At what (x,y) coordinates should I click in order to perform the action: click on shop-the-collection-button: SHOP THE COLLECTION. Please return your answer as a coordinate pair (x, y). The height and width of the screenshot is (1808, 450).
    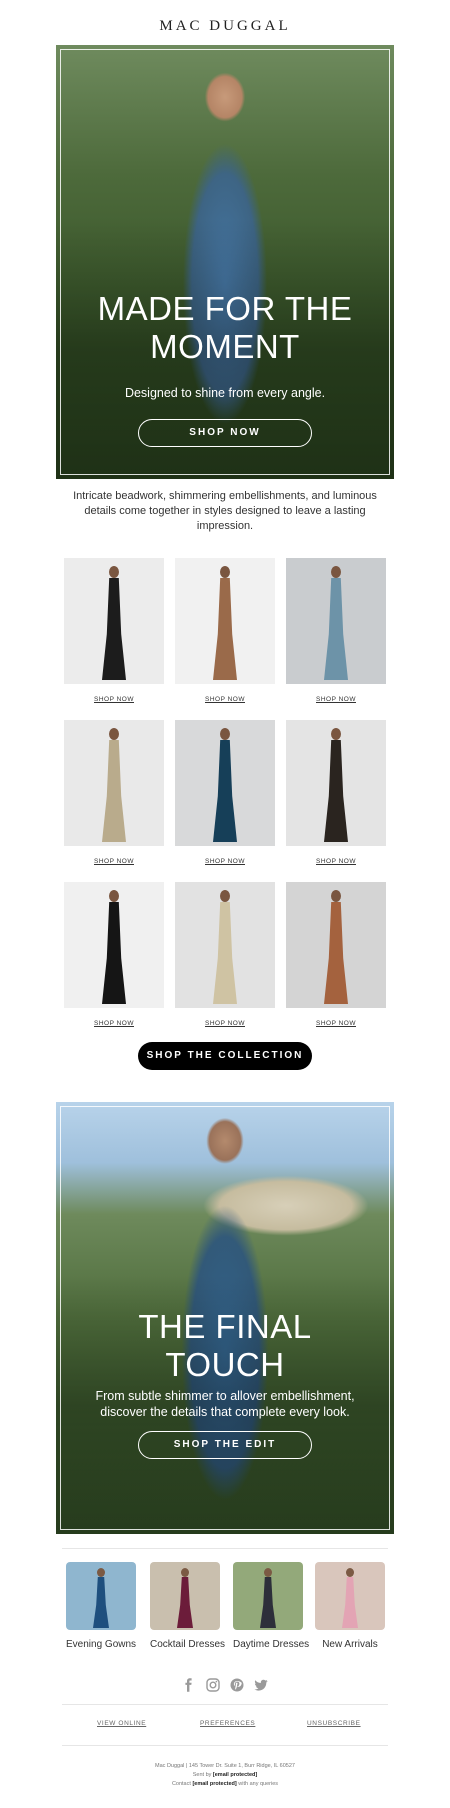
    Looking at the image, I should click on (225, 1056).